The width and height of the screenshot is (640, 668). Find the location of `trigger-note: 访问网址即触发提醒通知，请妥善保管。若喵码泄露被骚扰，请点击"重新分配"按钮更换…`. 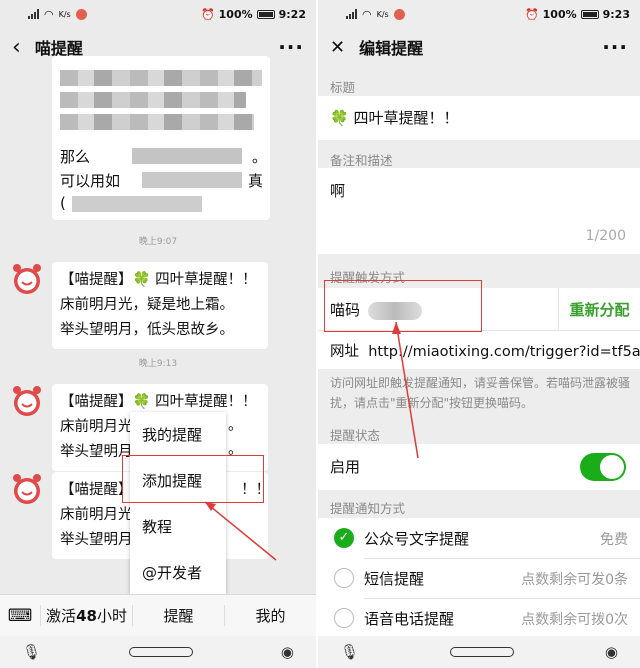

trigger-note: 访问网址即触发提醒通知，请妥善保管。若喵码泄露被骚扰，请点击"重新分配"按钮更换… is located at coordinates (480, 393).